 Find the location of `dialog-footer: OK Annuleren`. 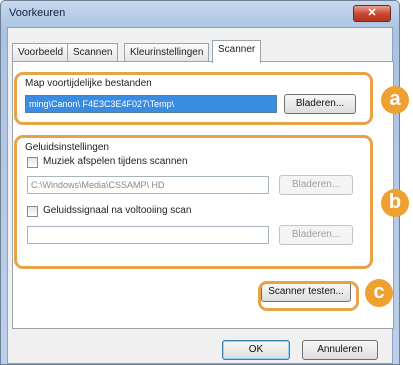

dialog-footer: OK Annuleren is located at coordinates (200, 346).